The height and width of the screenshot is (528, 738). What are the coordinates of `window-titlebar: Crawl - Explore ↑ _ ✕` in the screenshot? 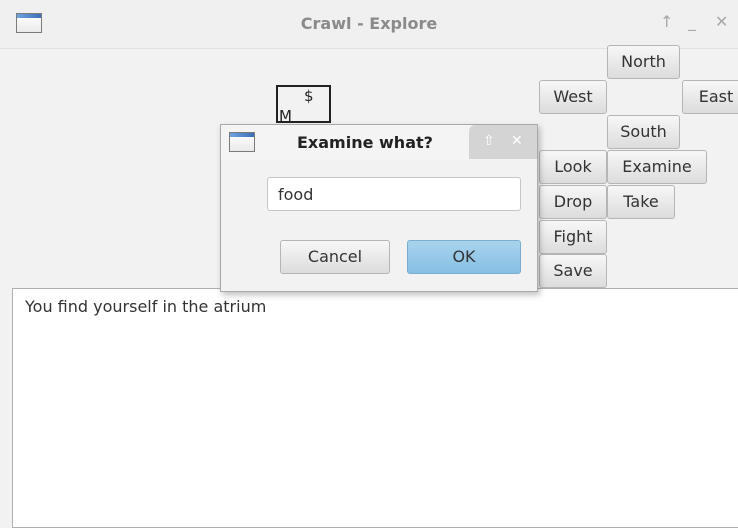 It's located at (369, 24).